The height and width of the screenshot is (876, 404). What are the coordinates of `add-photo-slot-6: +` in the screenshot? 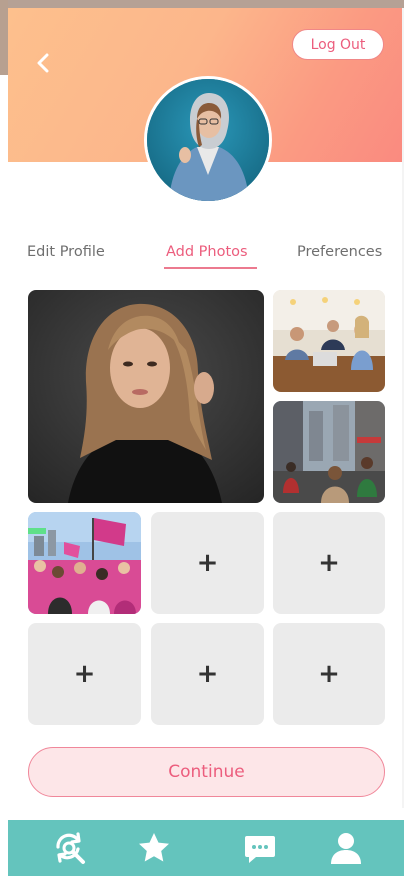 It's located at (329, 563).